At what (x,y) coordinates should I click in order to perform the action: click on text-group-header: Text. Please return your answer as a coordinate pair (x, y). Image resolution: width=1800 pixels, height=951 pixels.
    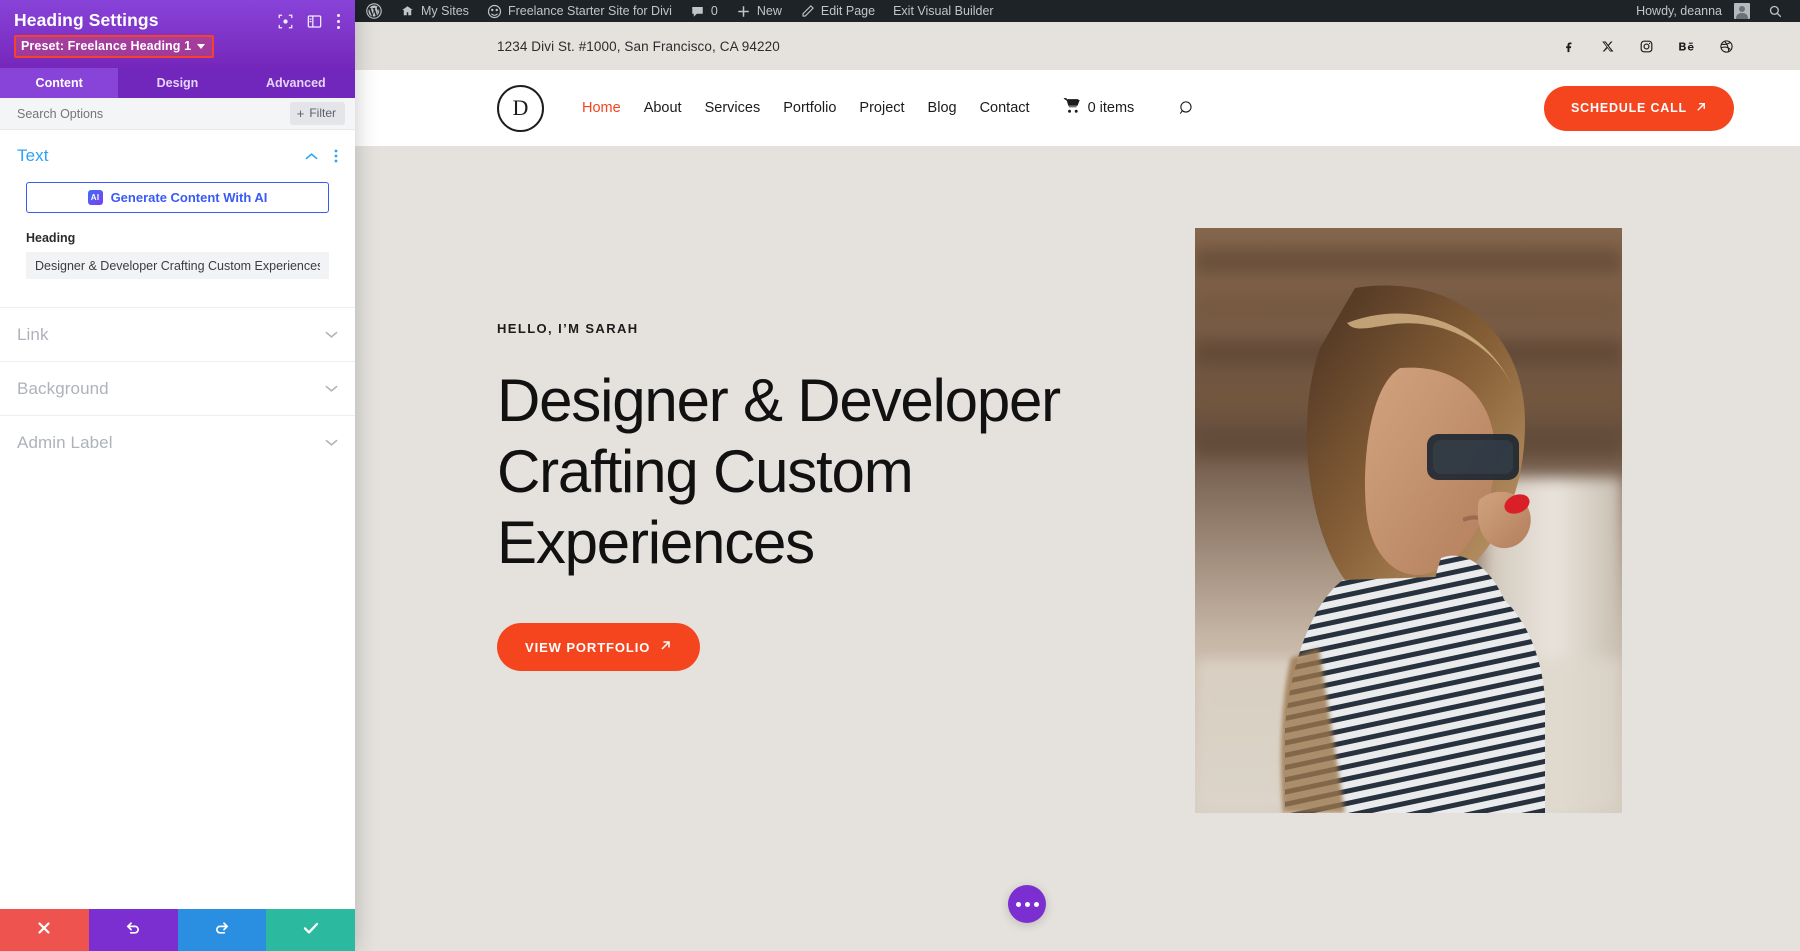
    Looking at the image, I should click on (177, 153).